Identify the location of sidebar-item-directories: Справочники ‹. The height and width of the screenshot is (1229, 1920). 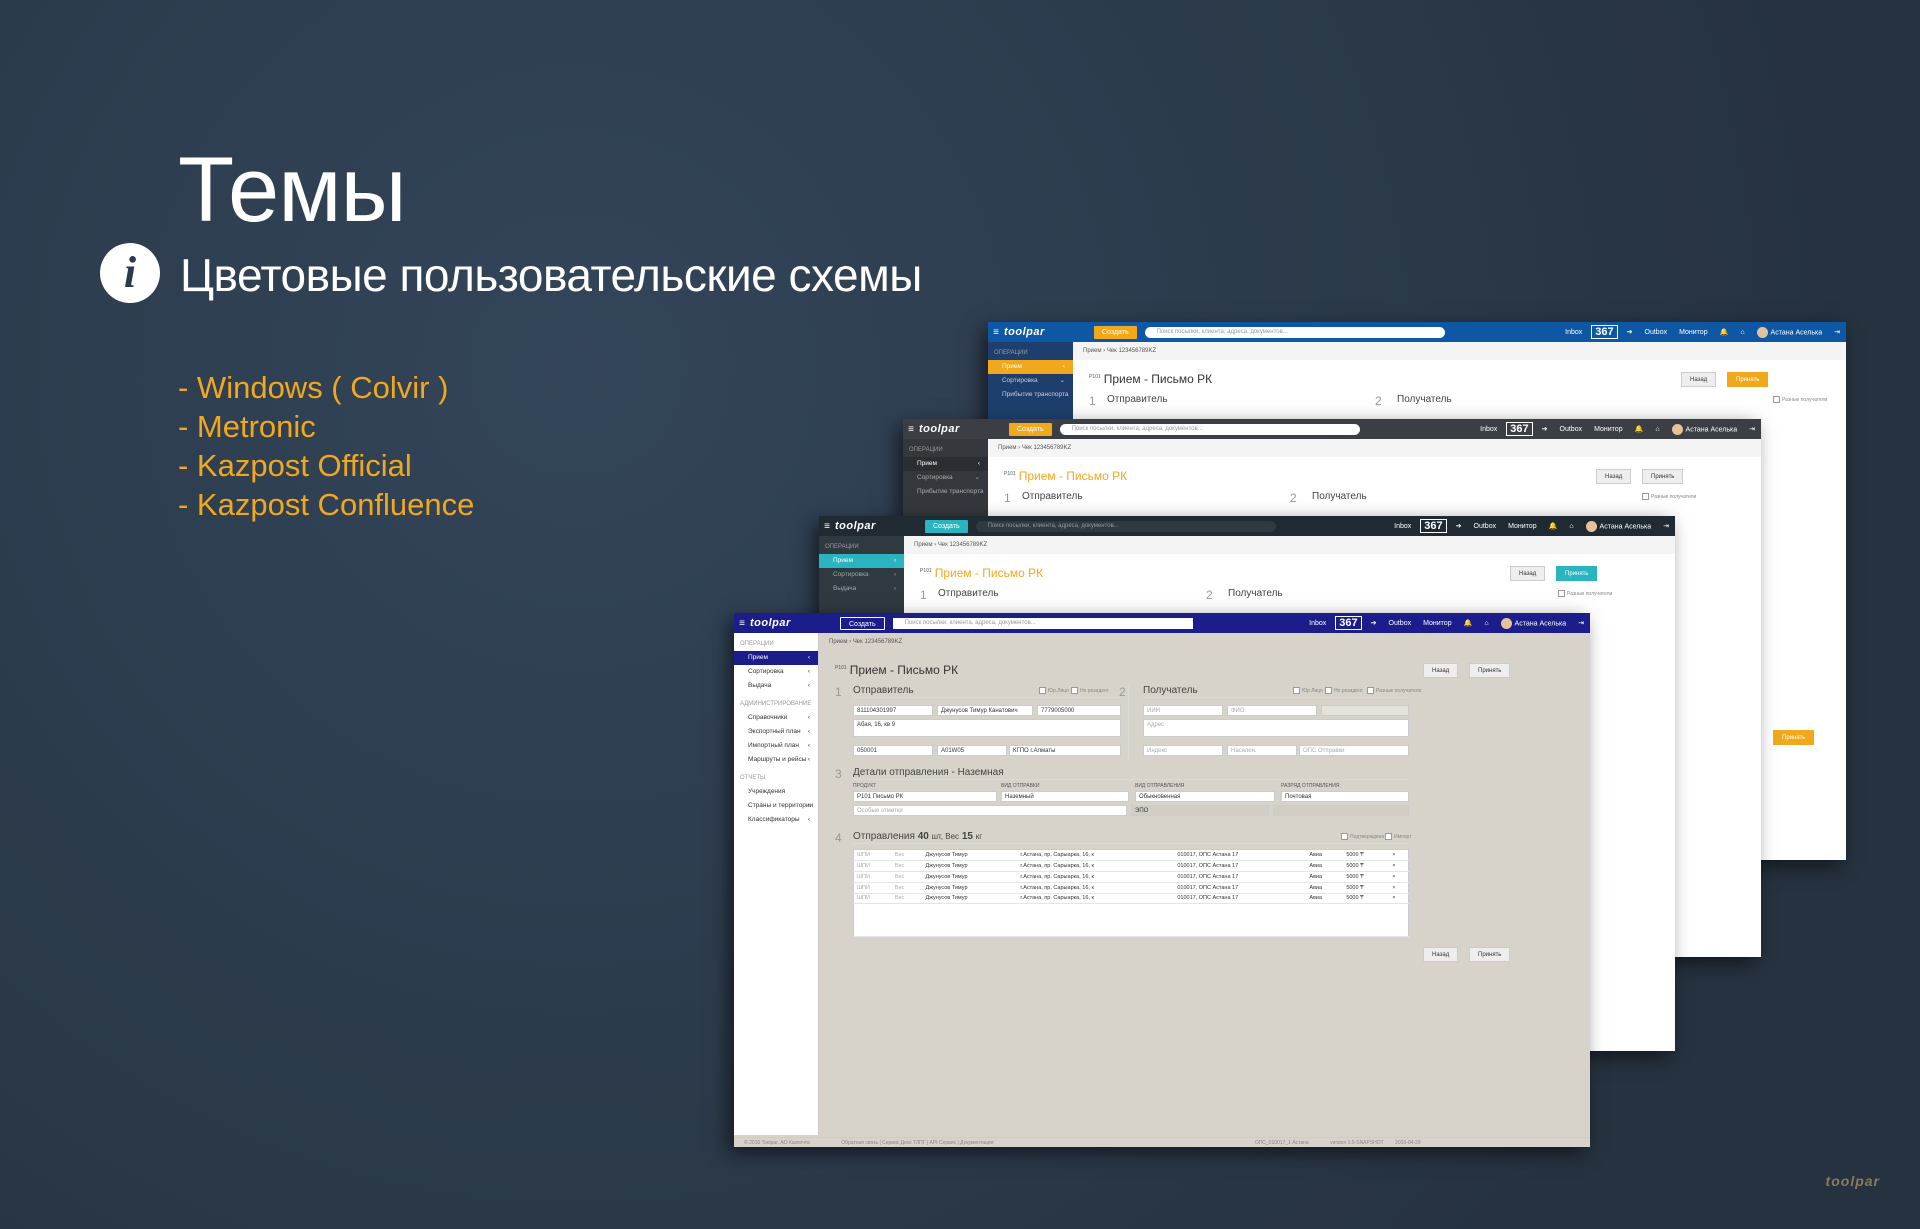
(776, 718).